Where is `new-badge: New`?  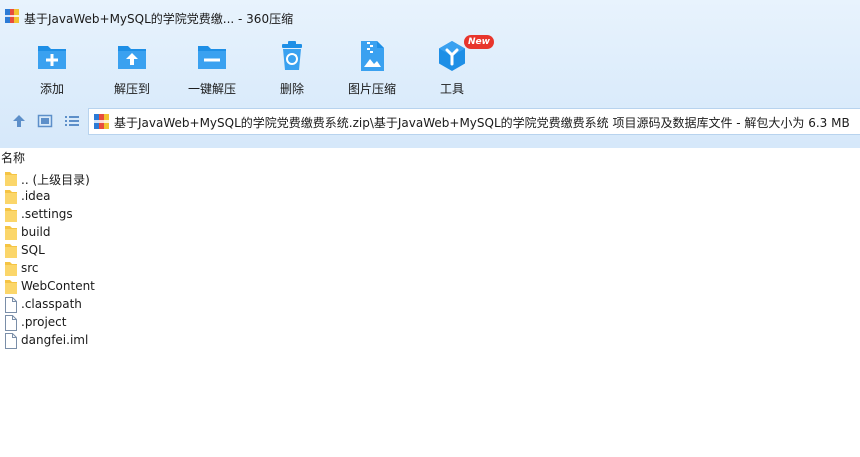 new-badge: New is located at coordinates (479, 42).